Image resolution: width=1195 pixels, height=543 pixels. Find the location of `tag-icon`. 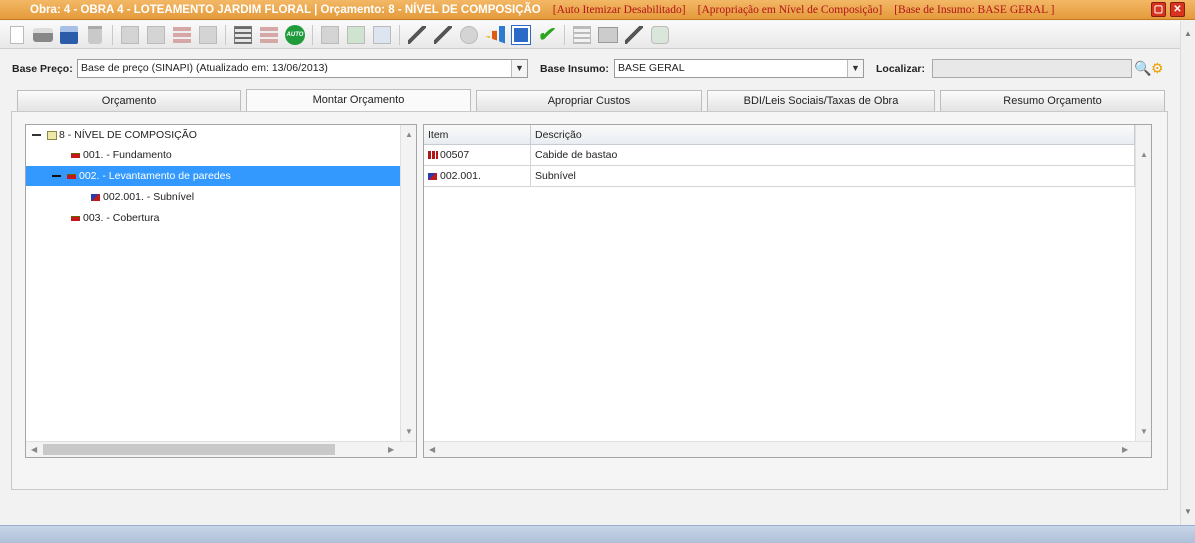

tag-icon is located at coordinates (382, 35).